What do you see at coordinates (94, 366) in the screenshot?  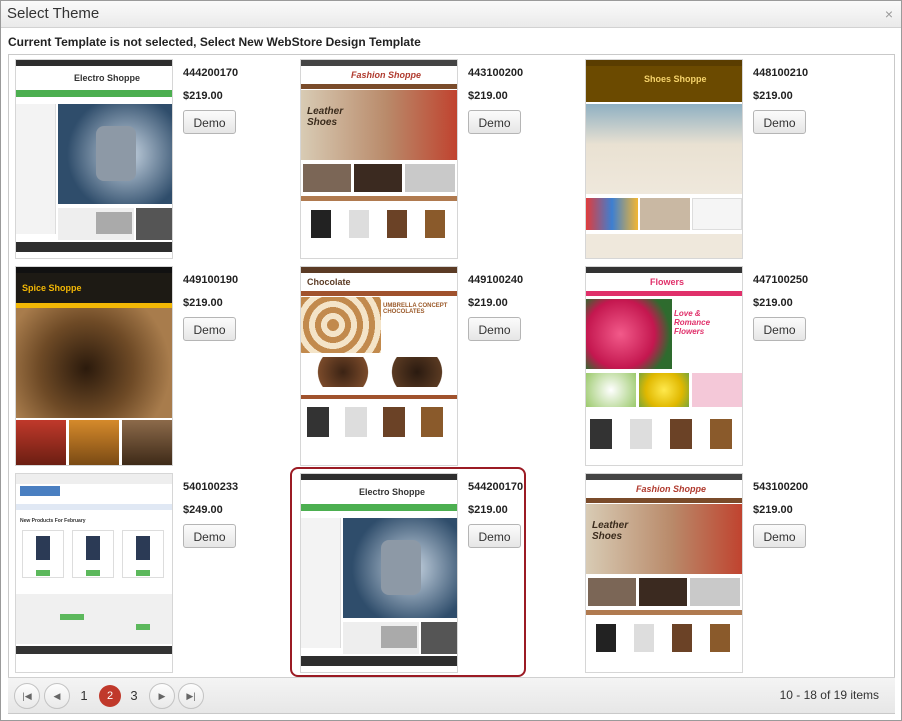 I see `template-thumbnail: Spice Shoppe` at bounding box center [94, 366].